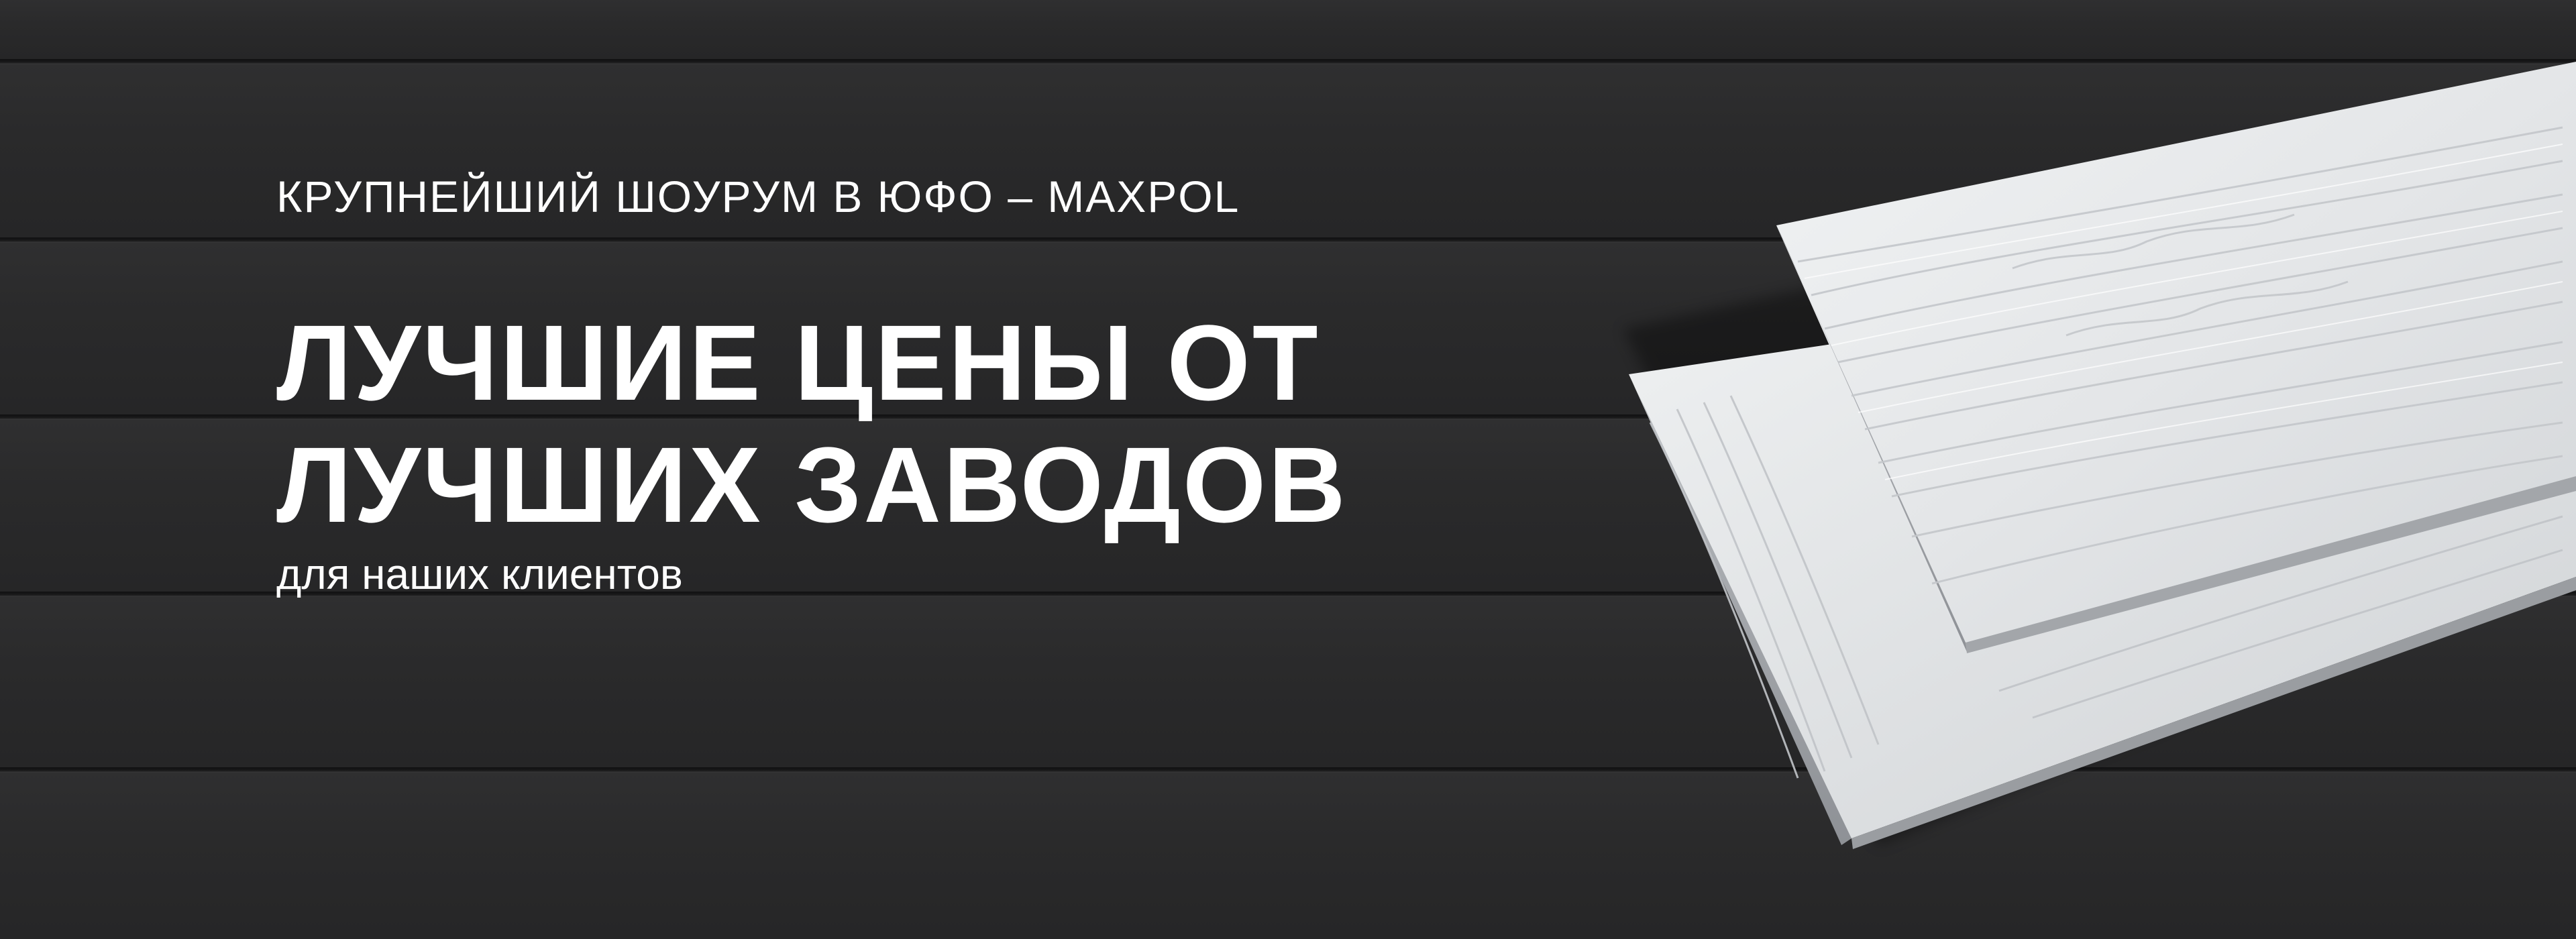 This screenshot has width=2576, height=939. I want to click on banner-subline: для наших клиентов, so click(479, 574).